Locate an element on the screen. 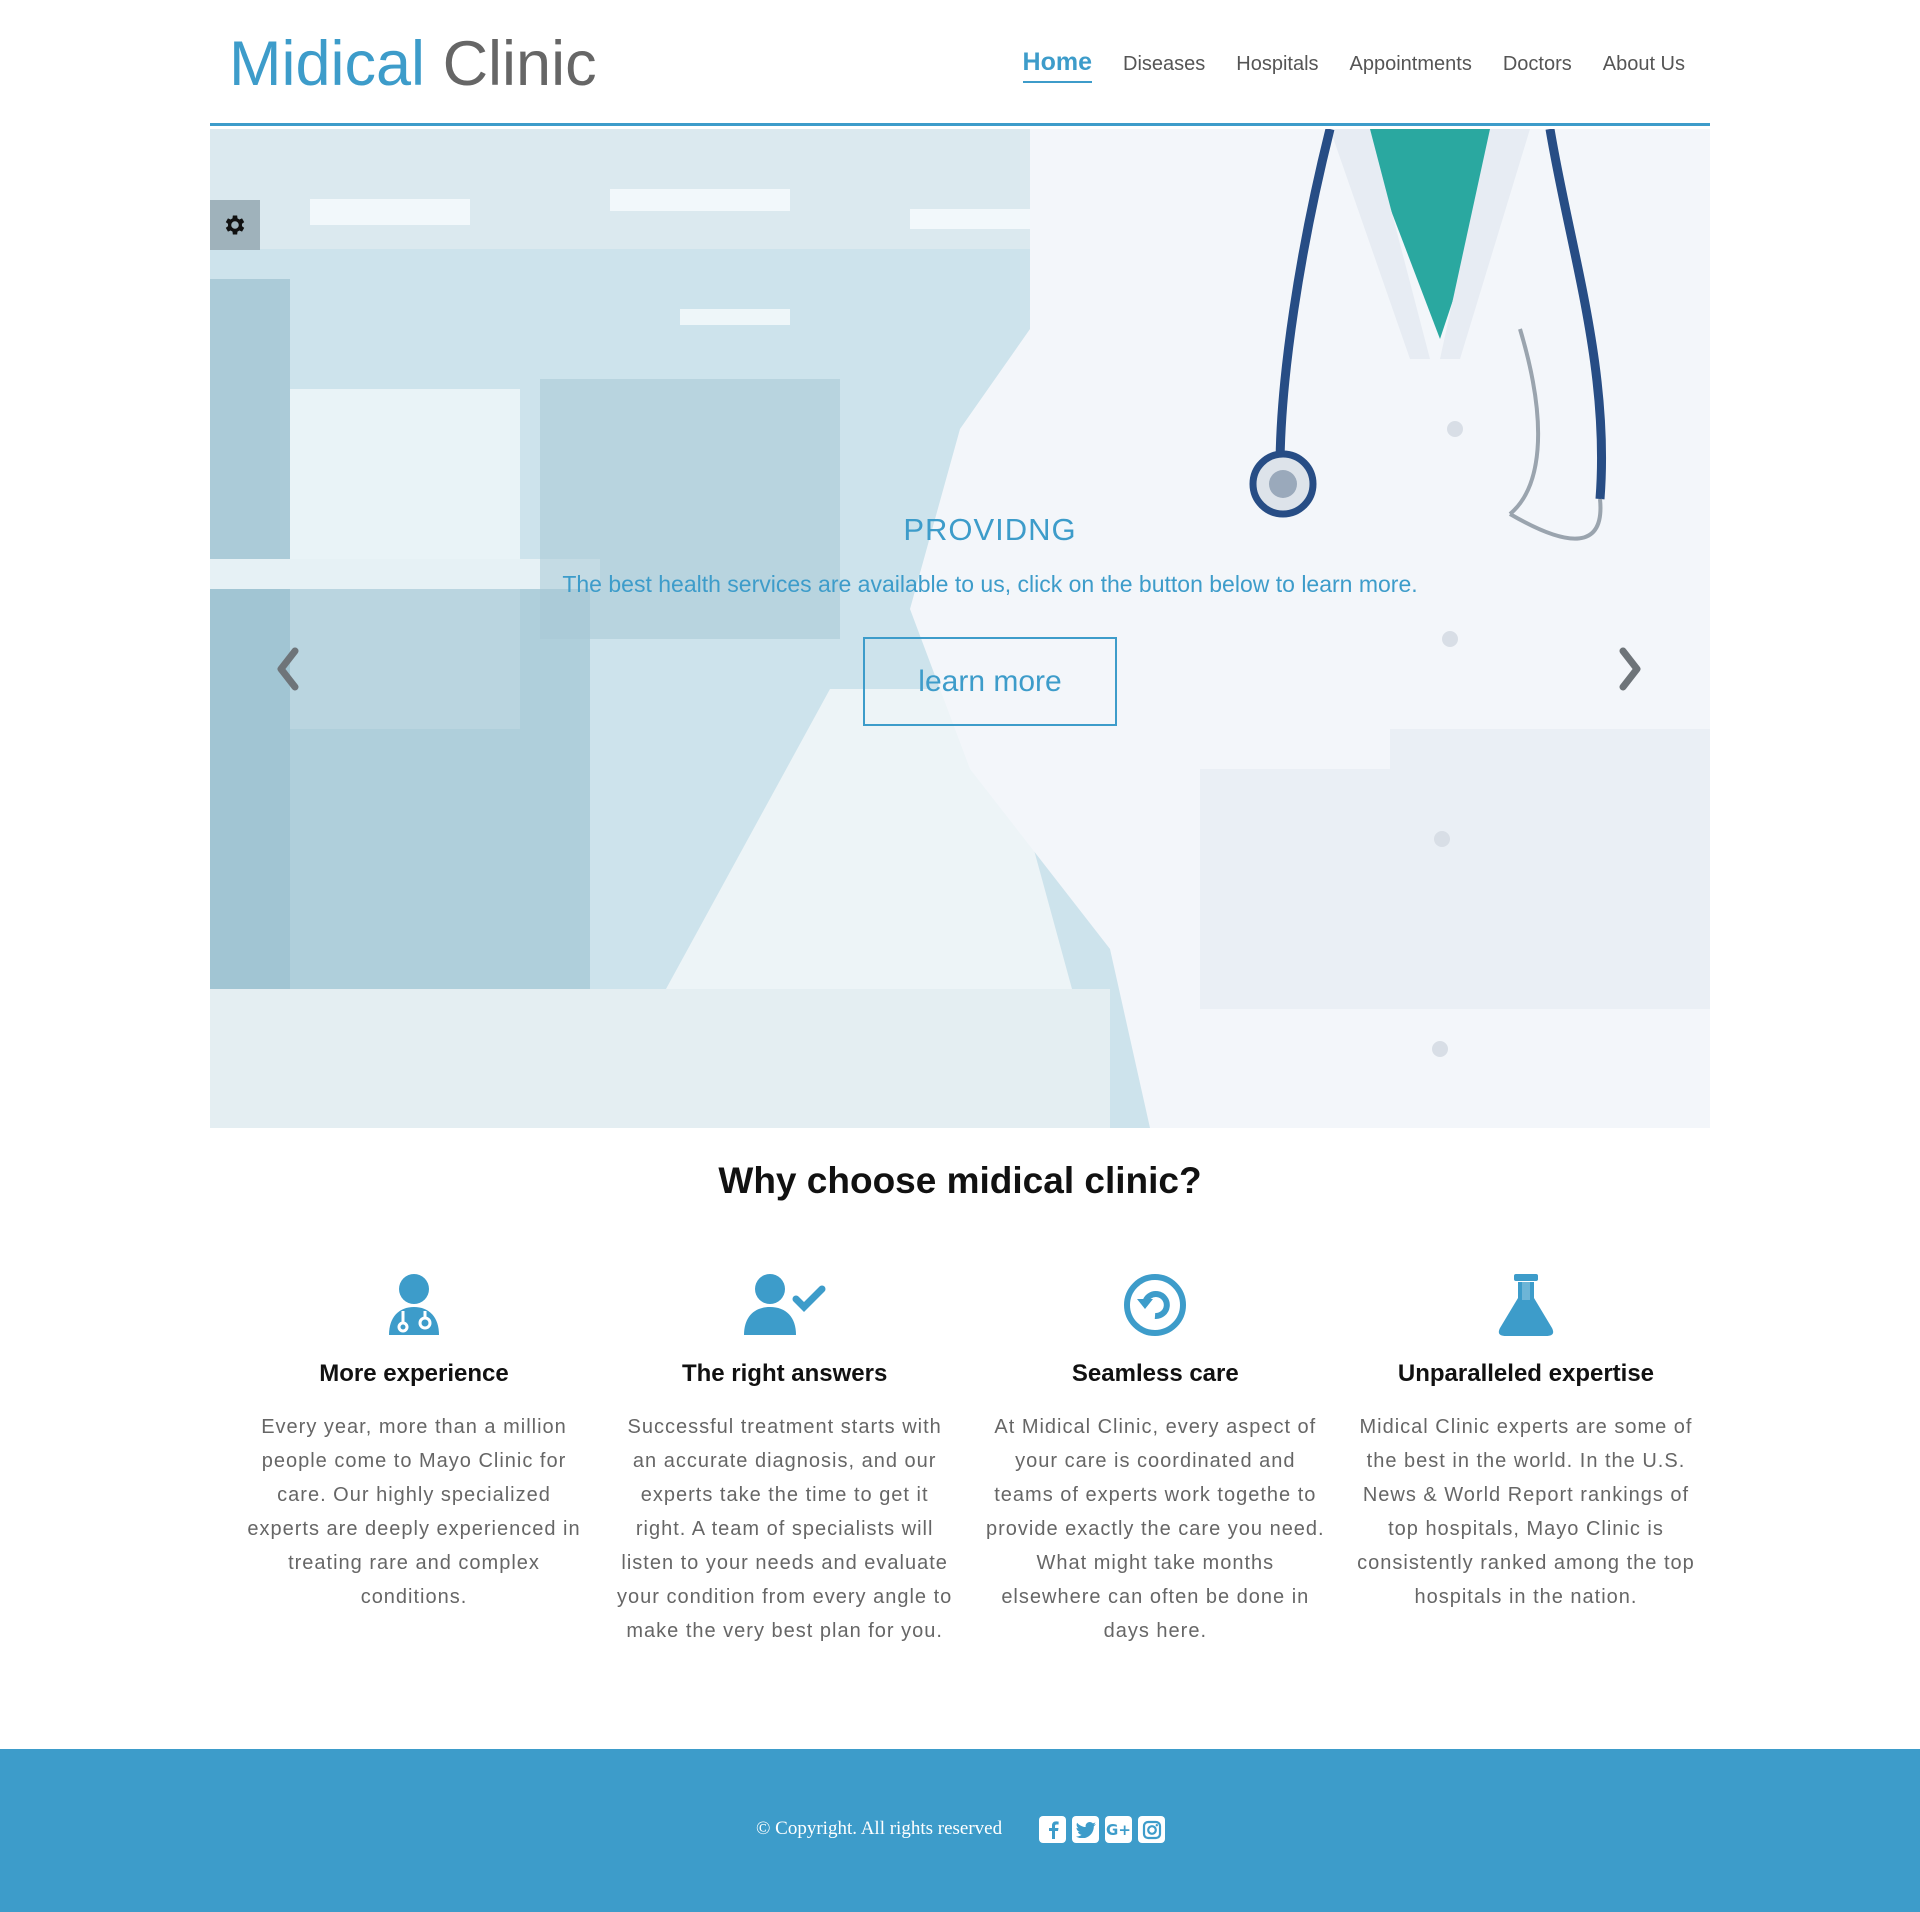 The height and width of the screenshot is (1912, 1920). logo-part-midical: Midical is located at coordinates (327, 64).